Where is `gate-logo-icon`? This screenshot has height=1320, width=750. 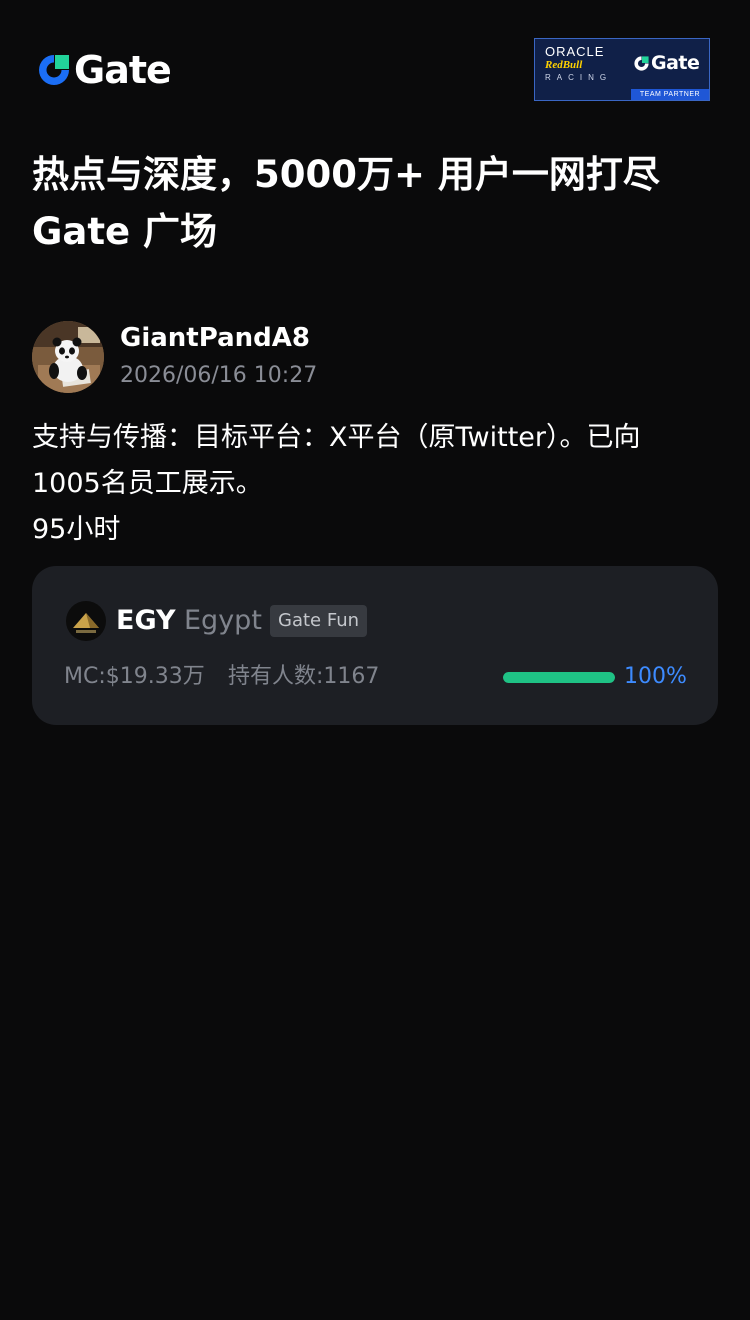
gate-logo-icon is located at coordinates (54, 70).